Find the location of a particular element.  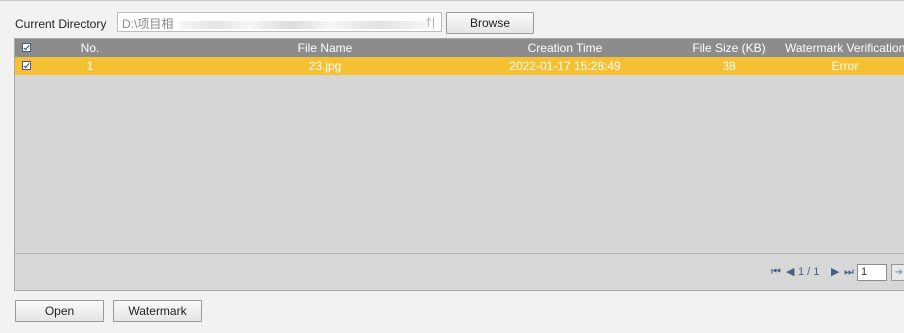

obscured-path-text is located at coordinates (304, 24).